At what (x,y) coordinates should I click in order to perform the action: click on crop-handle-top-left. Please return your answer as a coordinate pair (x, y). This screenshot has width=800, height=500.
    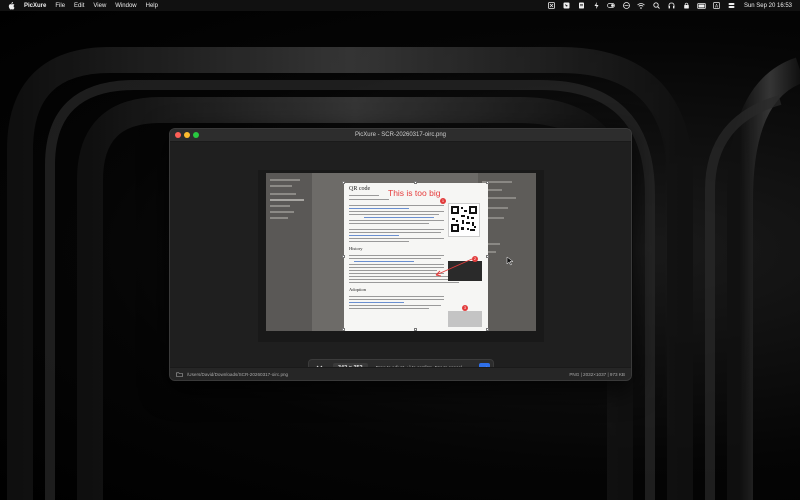
    Looking at the image, I should click on (343, 182).